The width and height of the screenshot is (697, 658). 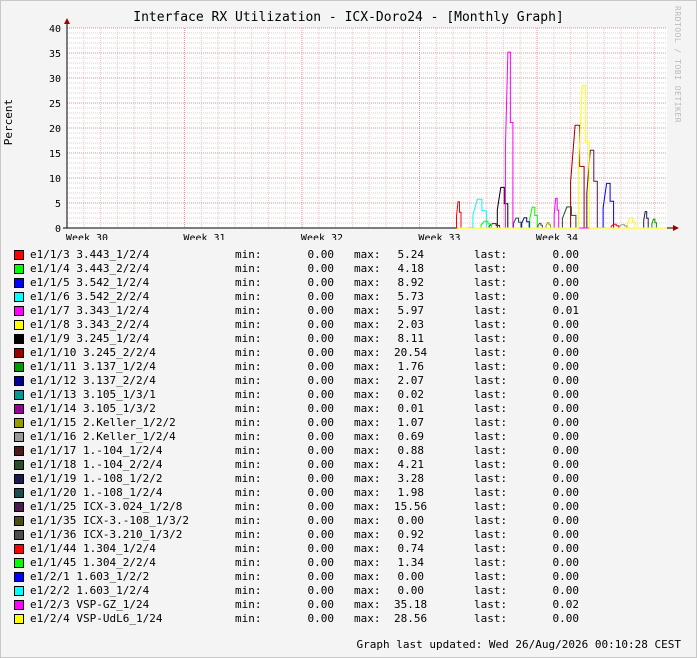 What do you see at coordinates (96, 464) in the screenshot?
I see `legend-series-name: e1/1/18 1.-104_2/2/4` at bounding box center [96, 464].